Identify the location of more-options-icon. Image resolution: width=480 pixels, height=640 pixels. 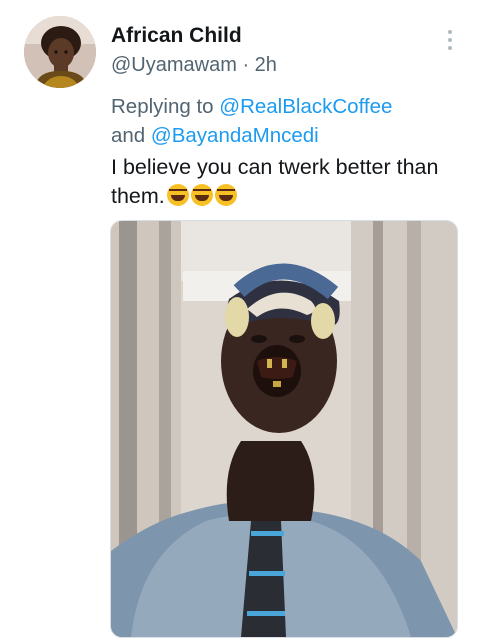
(450, 40).